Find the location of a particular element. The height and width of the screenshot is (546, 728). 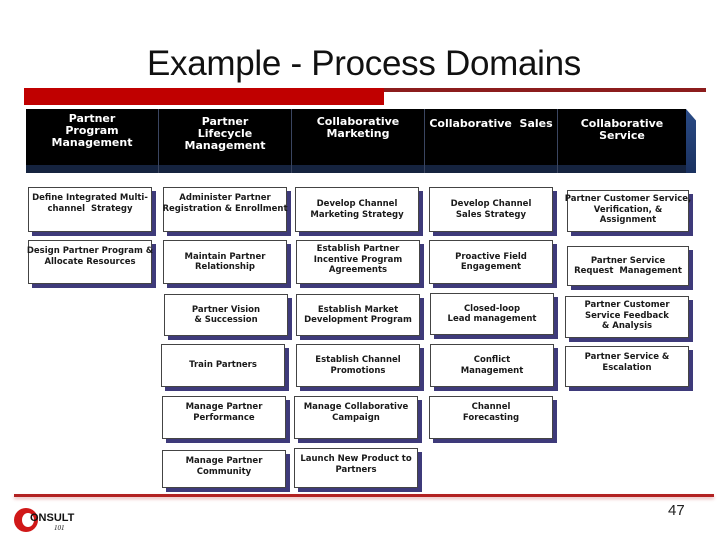

process-box: Train Partners is located at coordinates (223, 365).